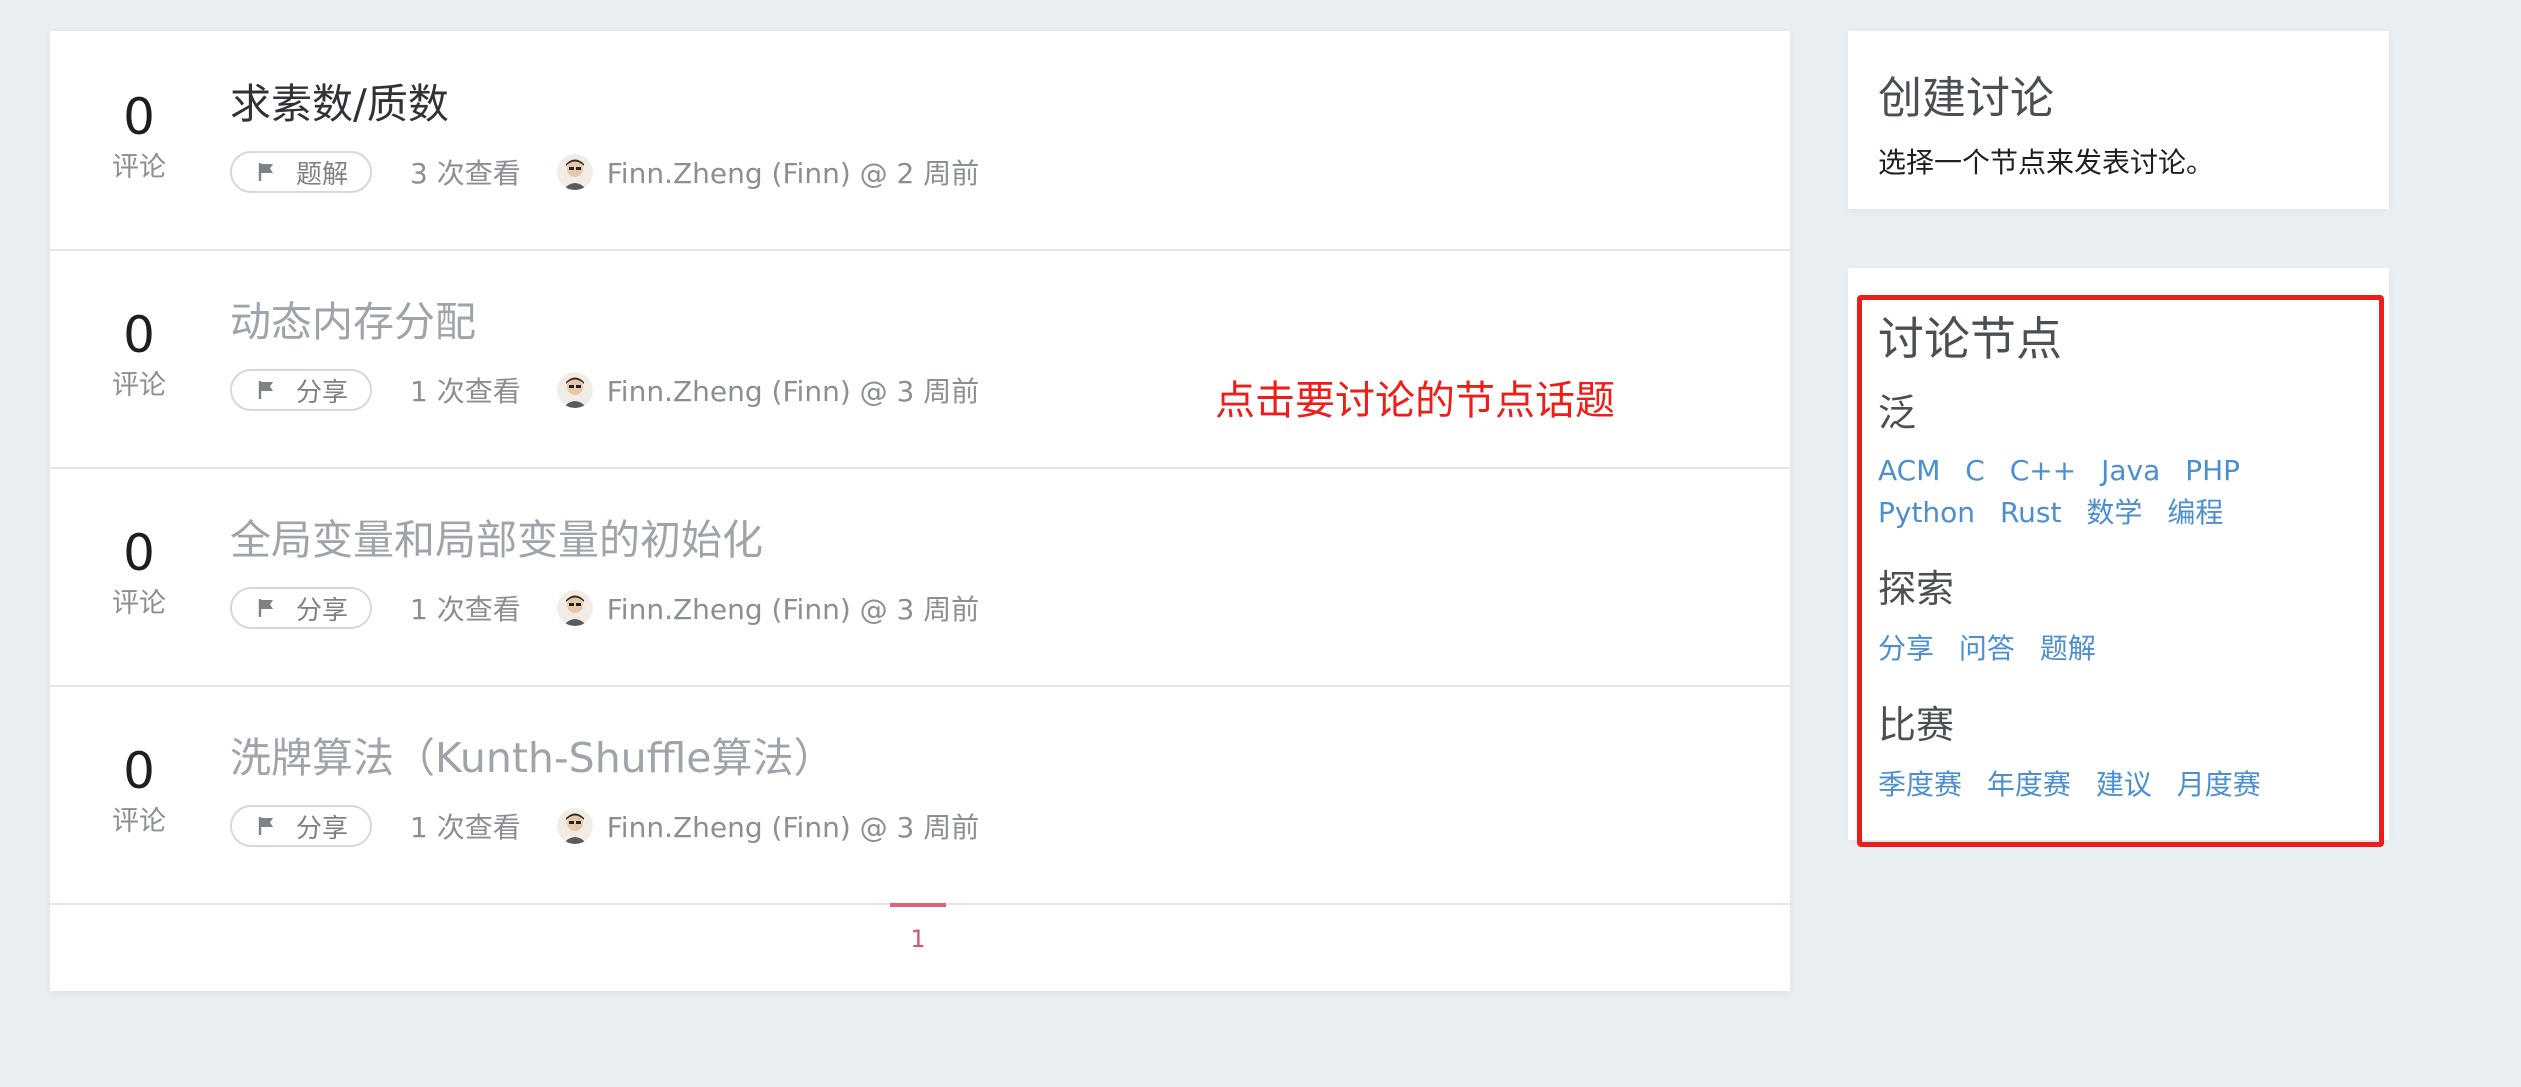 The image size is (2521, 1087). I want to click on node-tag-label: 题解, so click(322, 174).